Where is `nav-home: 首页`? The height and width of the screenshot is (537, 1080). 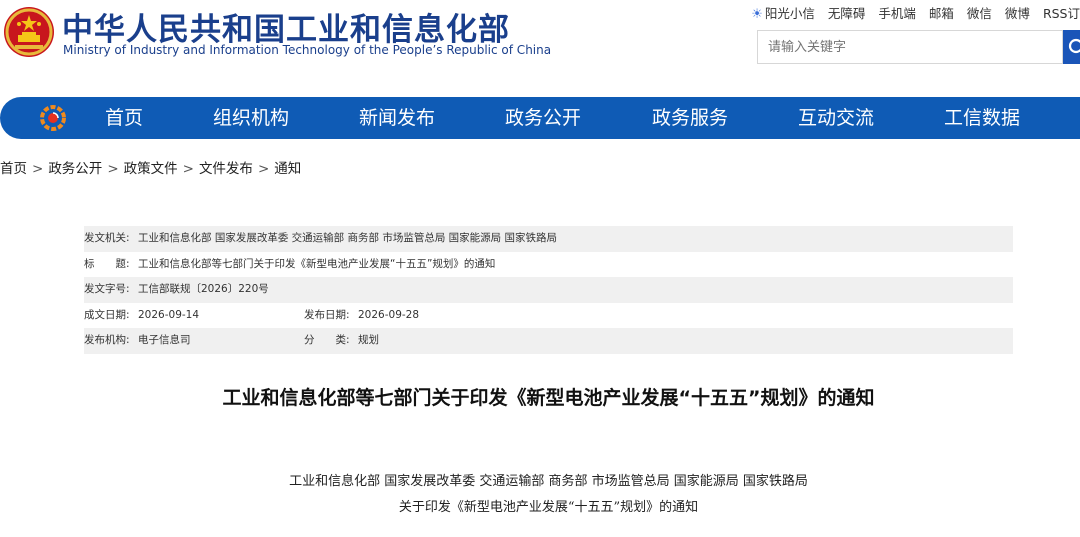 nav-home: 首页 is located at coordinates (124, 118).